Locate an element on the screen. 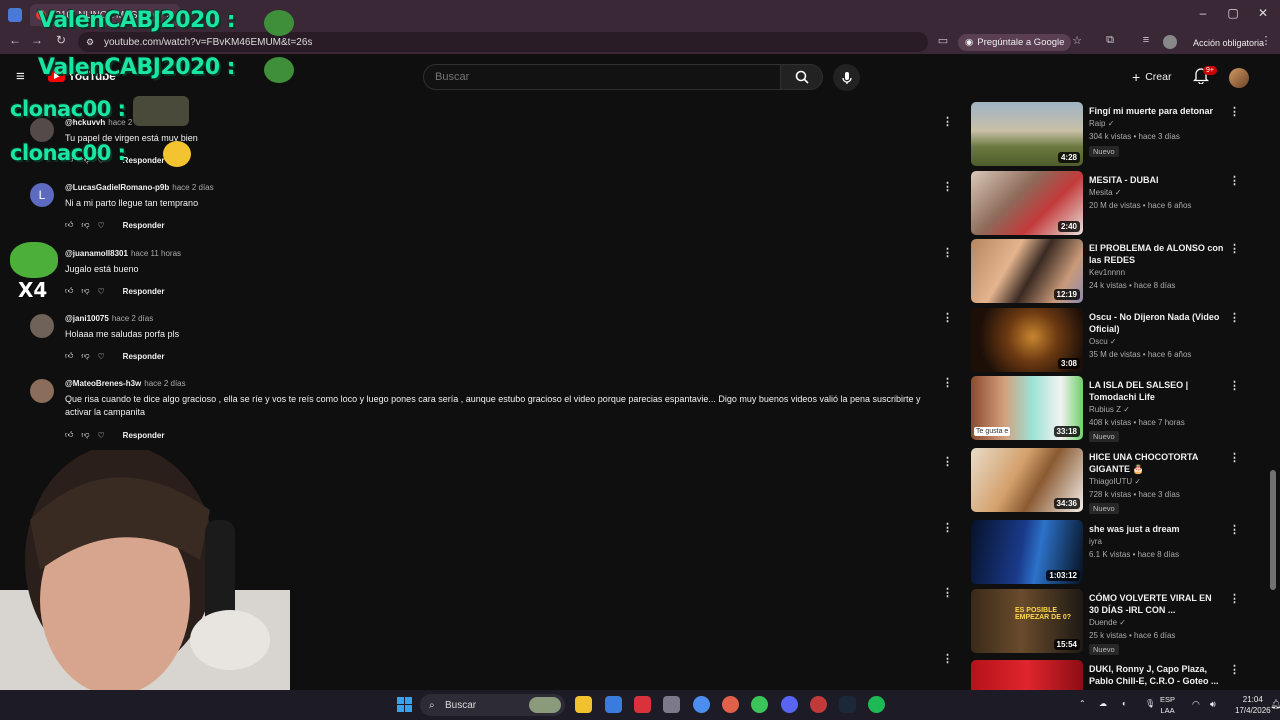 The image size is (1280, 720). video-channel: ThiagoIUTU ✓ is located at coordinates (1115, 481).